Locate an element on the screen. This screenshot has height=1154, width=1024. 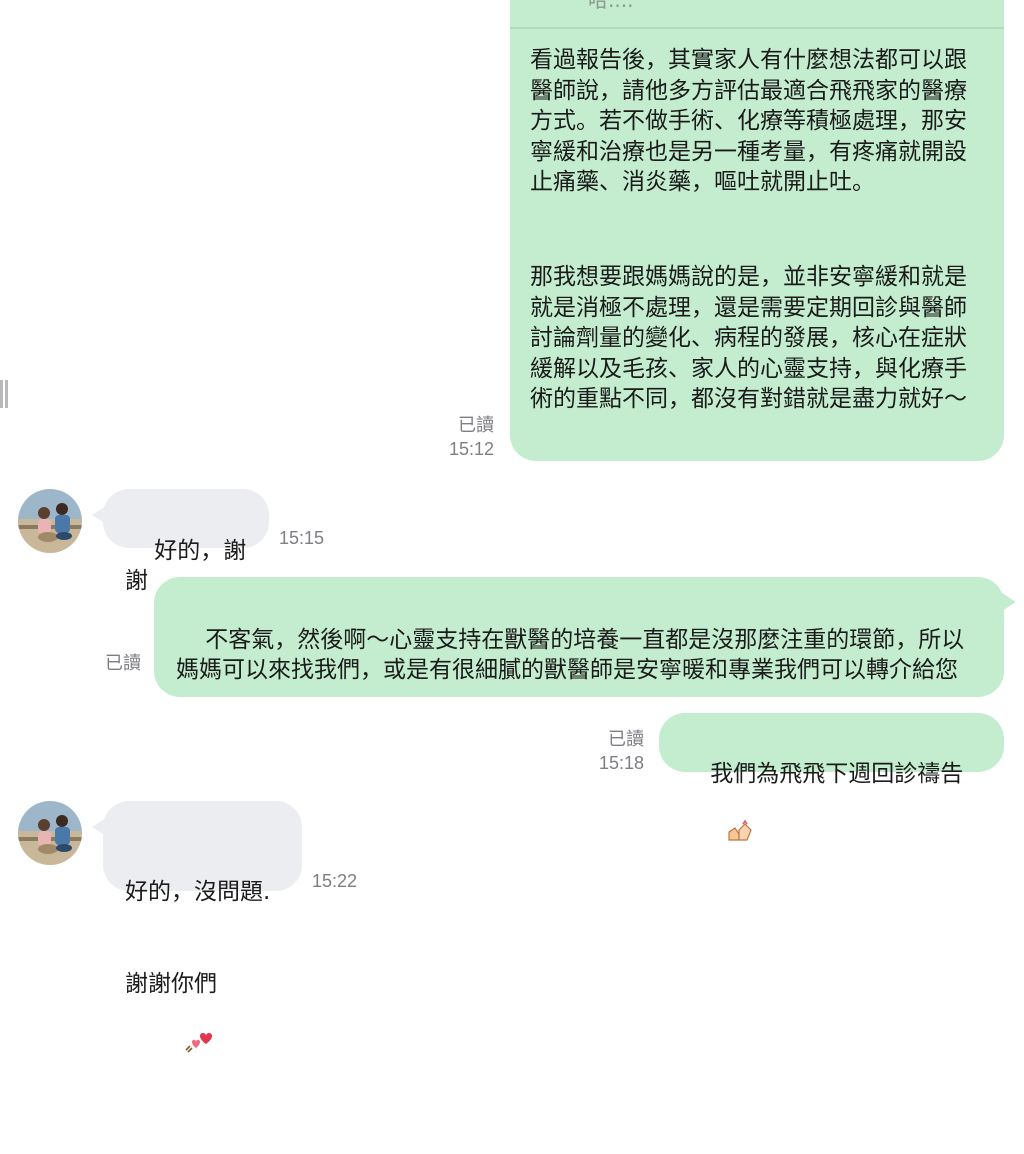
message-meta: 已讀 15:12 is located at coordinates (471, 437).